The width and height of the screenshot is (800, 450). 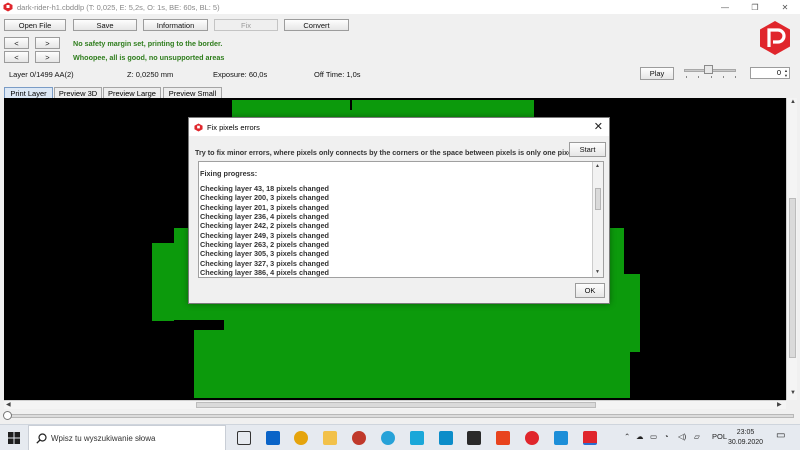 What do you see at coordinates (719, 436) in the screenshot?
I see `language-indicator: POL` at bounding box center [719, 436].